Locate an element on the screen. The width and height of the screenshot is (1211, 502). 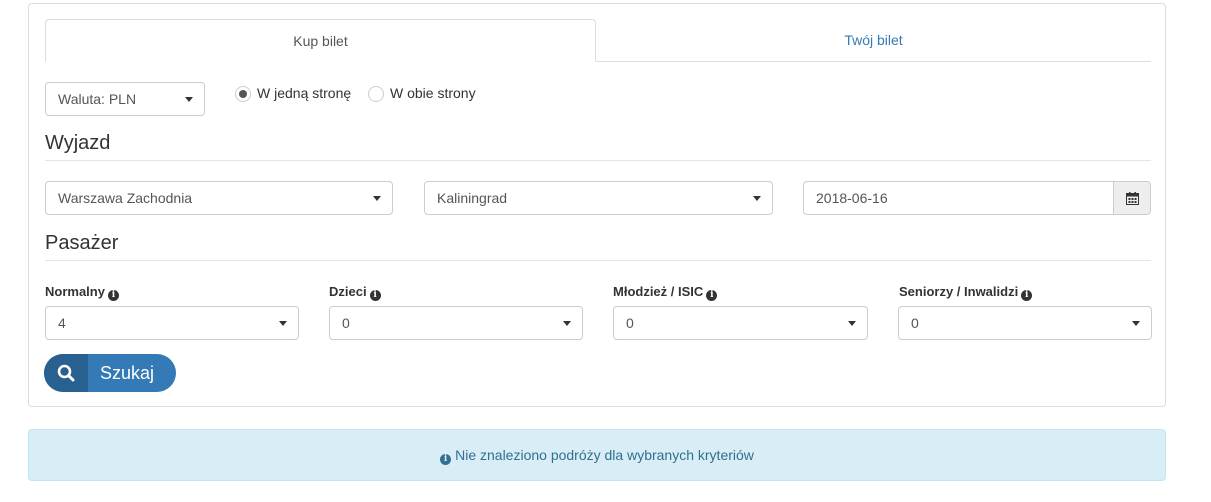
search-icon is located at coordinates (66, 373).